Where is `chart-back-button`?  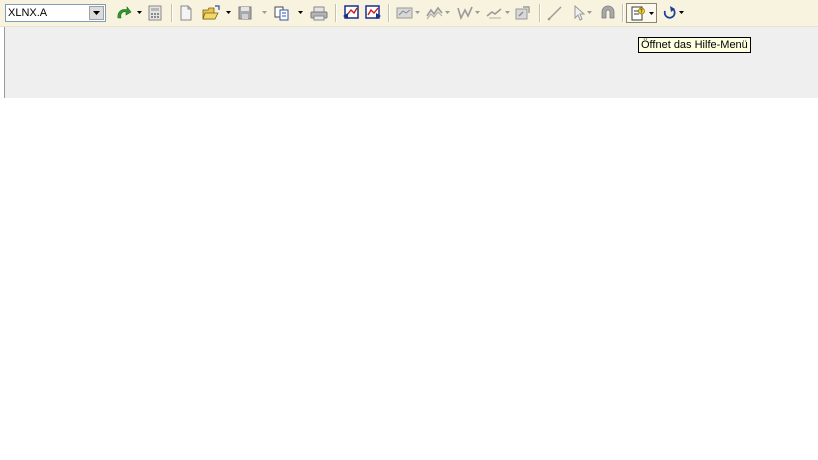 chart-back-button is located at coordinates (351, 13).